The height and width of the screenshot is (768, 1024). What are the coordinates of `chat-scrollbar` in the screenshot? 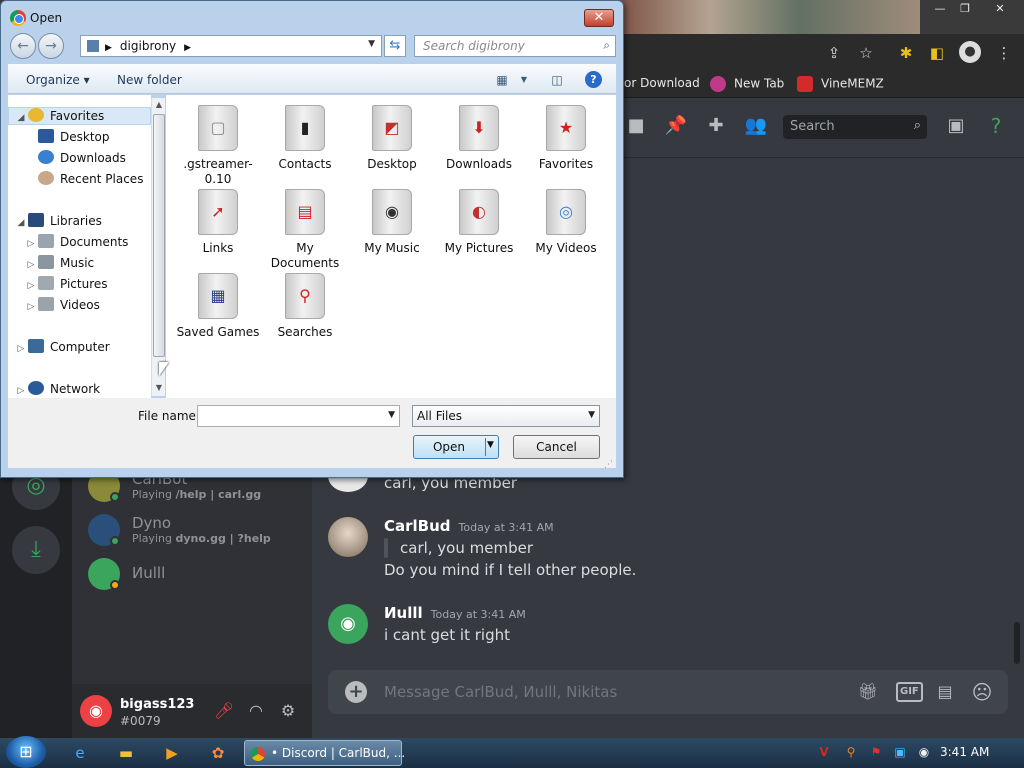 It's located at (1017, 643).